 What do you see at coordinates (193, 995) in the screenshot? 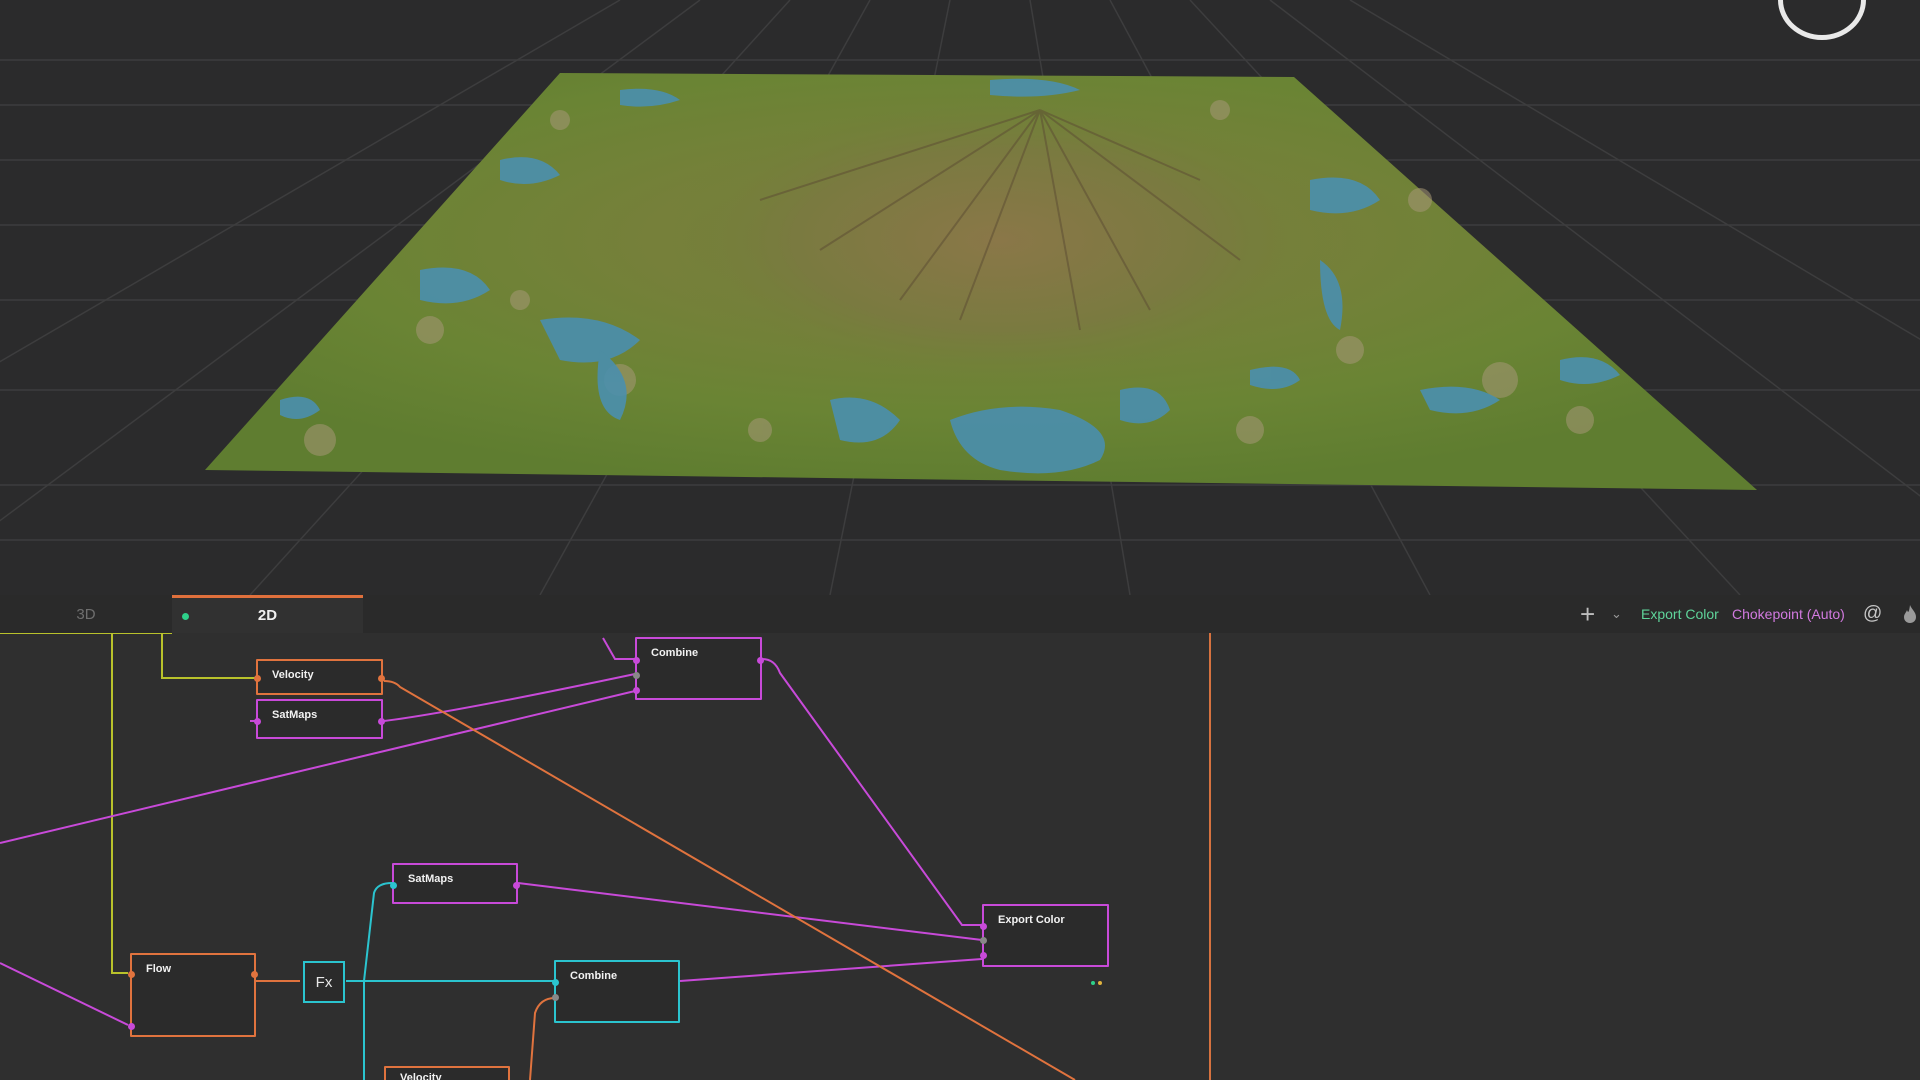
I see `node-flow: Flow` at bounding box center [193, 995].